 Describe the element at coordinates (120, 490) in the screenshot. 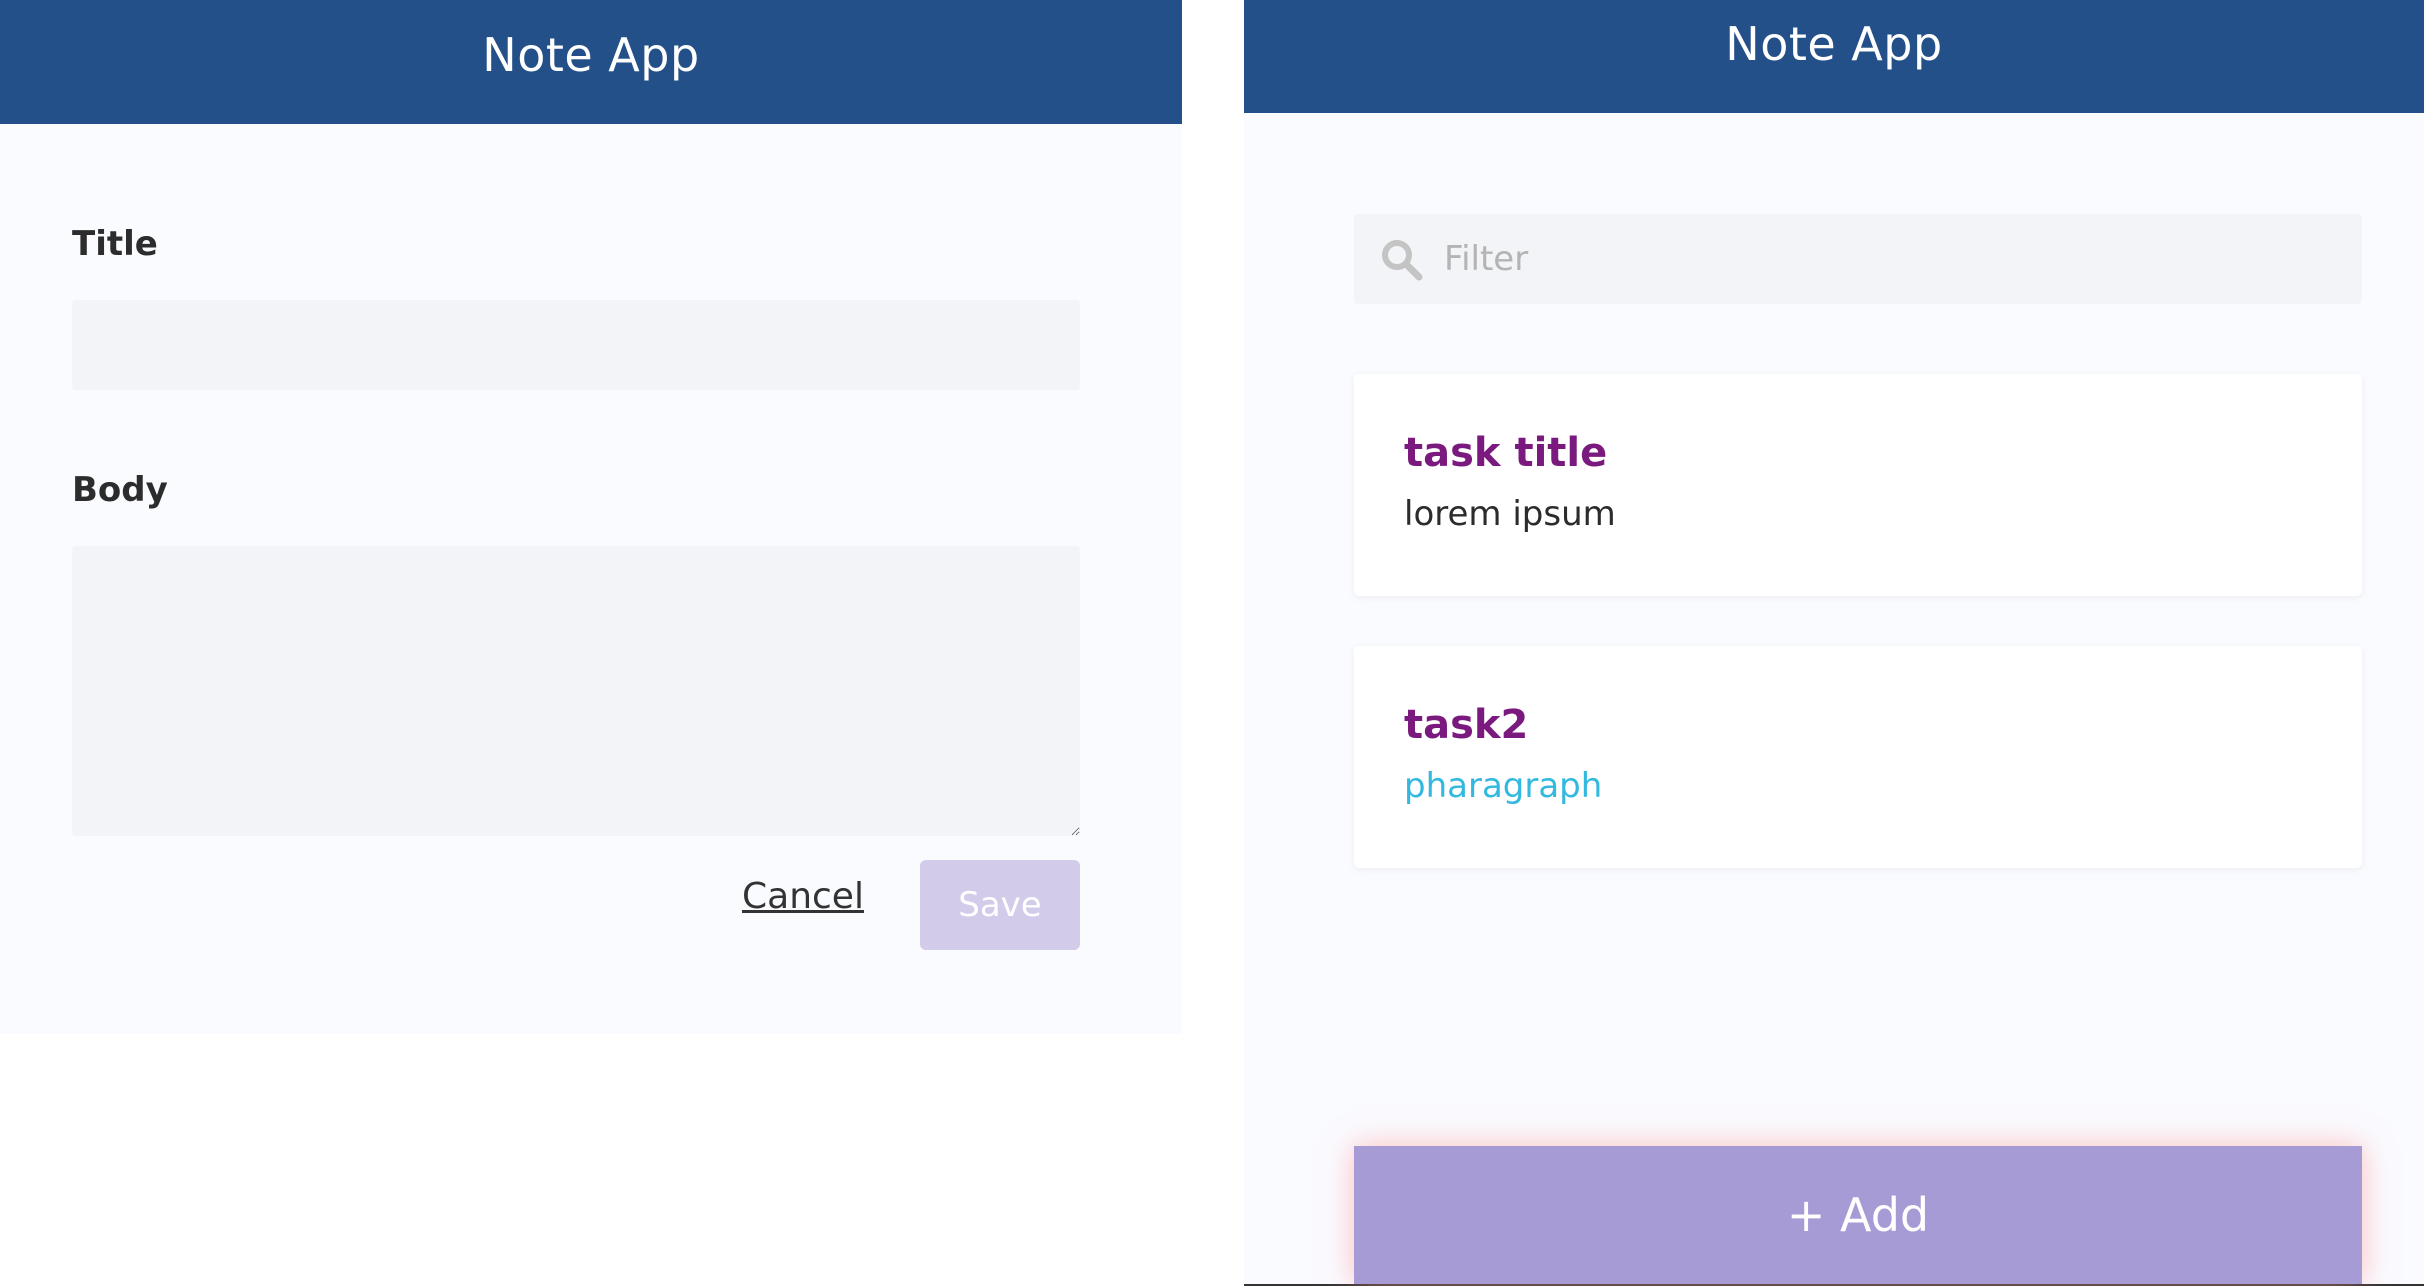

I see `body-label: Body` at that location.